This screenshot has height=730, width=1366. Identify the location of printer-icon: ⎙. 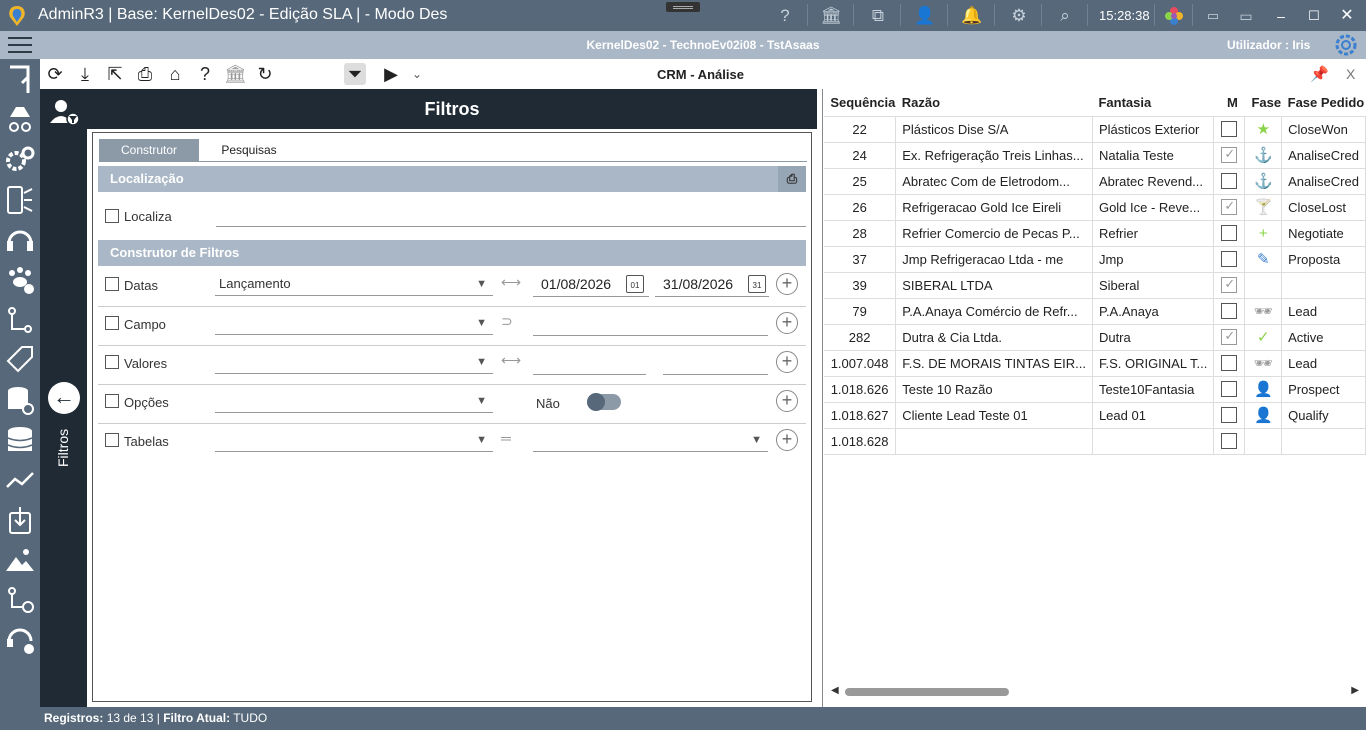
(792, 179).